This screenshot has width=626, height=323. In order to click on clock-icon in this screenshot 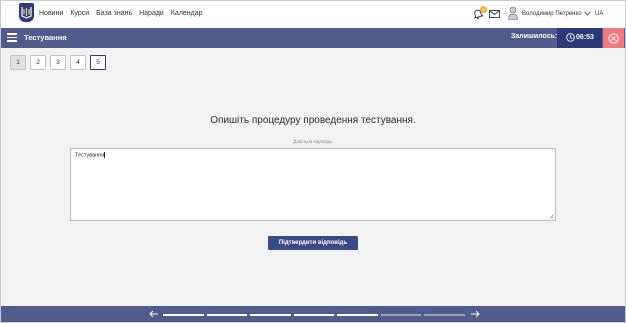, I will do `click(570, 37)`.